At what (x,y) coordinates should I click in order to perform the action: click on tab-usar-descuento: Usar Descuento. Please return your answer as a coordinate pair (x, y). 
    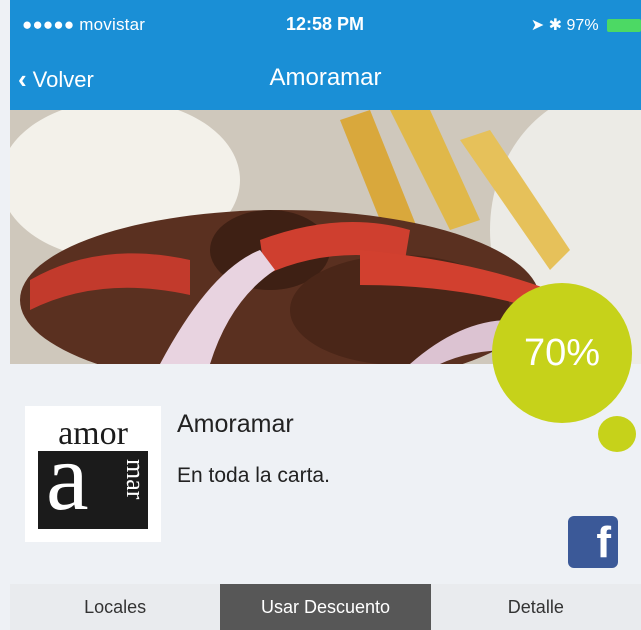
    Looking at the image, I should click on (325, 607).